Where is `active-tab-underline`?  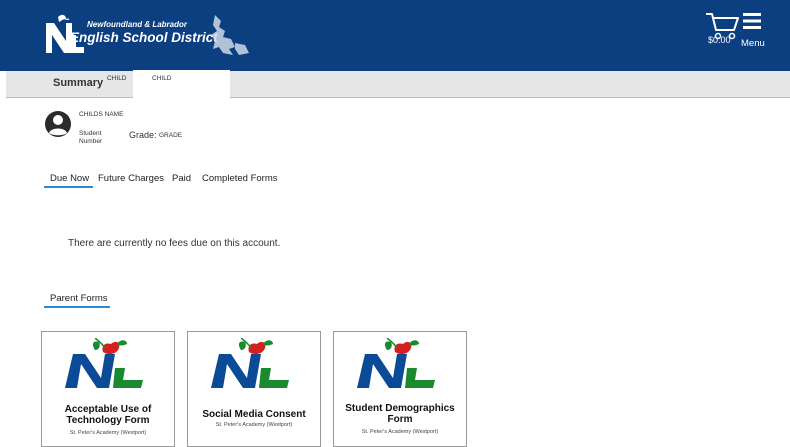
active-tab-underline is located at coordinates (68, 187).